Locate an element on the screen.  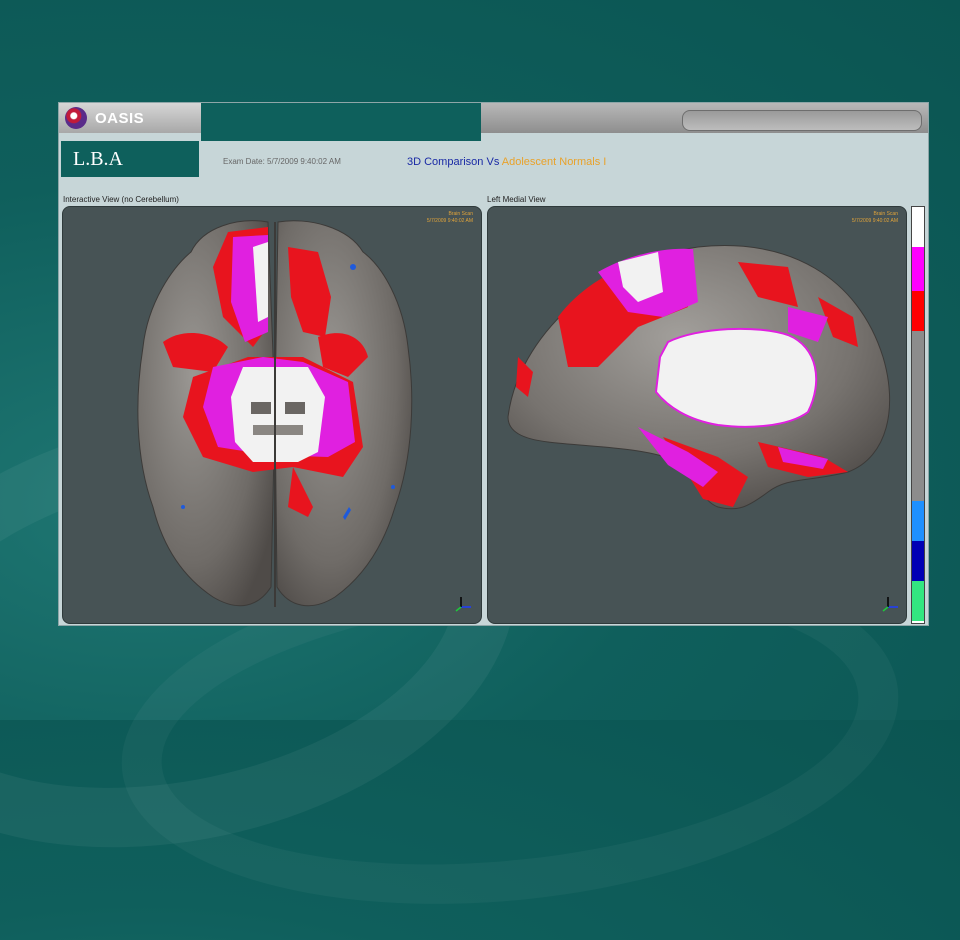
section-label: L.B.A is located at coordinates (130, 159).